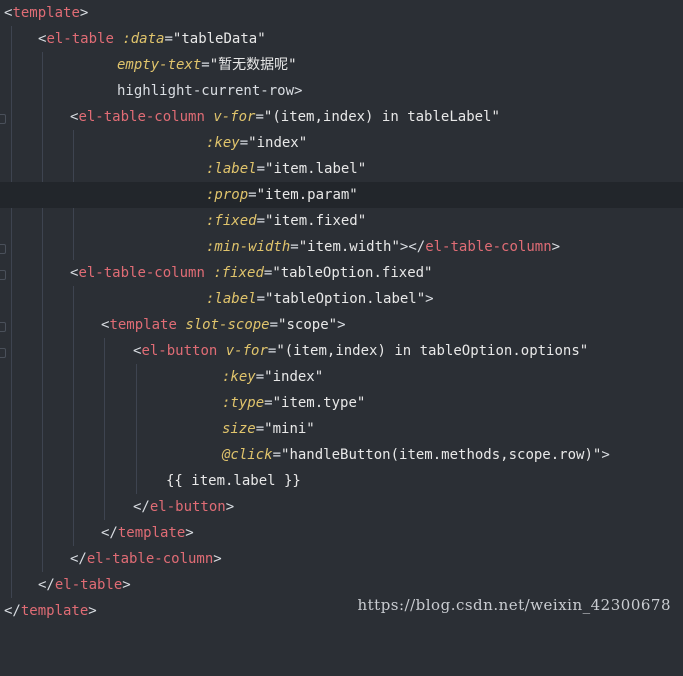 The width and height of the screenshot is (683, 676). Describe the element at coordinates (341, 559) in the screenshot. I see `code-line: </el-table-column>` at that location.